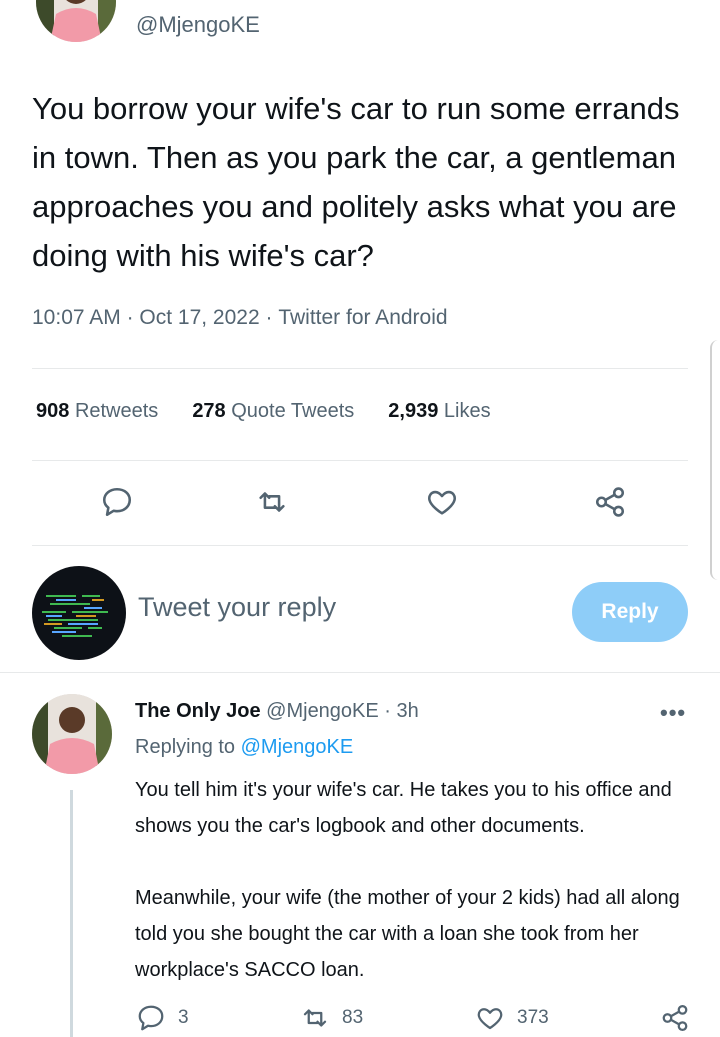 This screenshot has width=720, height=1037. I want to click on comment-button, so click(117, 502).